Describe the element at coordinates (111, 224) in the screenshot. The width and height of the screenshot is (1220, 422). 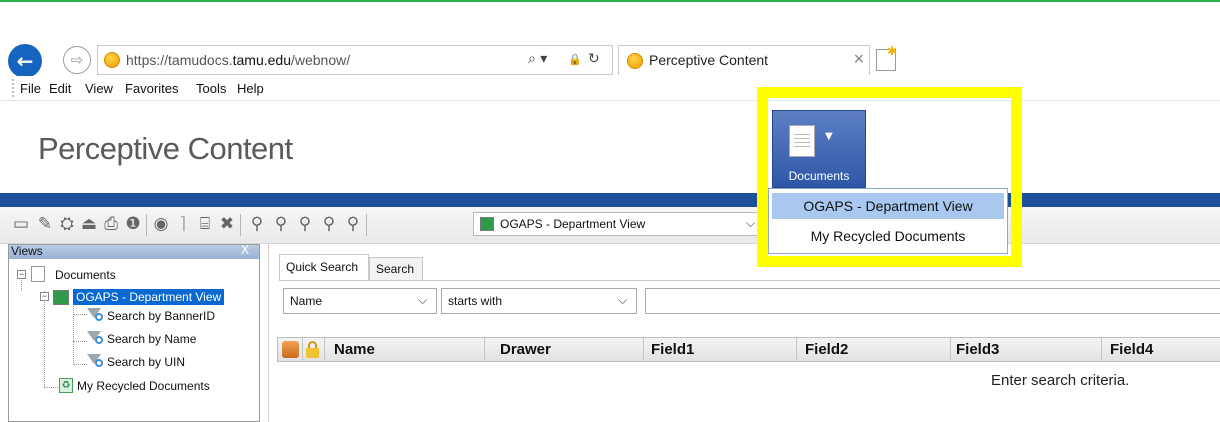
I see `print-icon: ⎙` at that location.